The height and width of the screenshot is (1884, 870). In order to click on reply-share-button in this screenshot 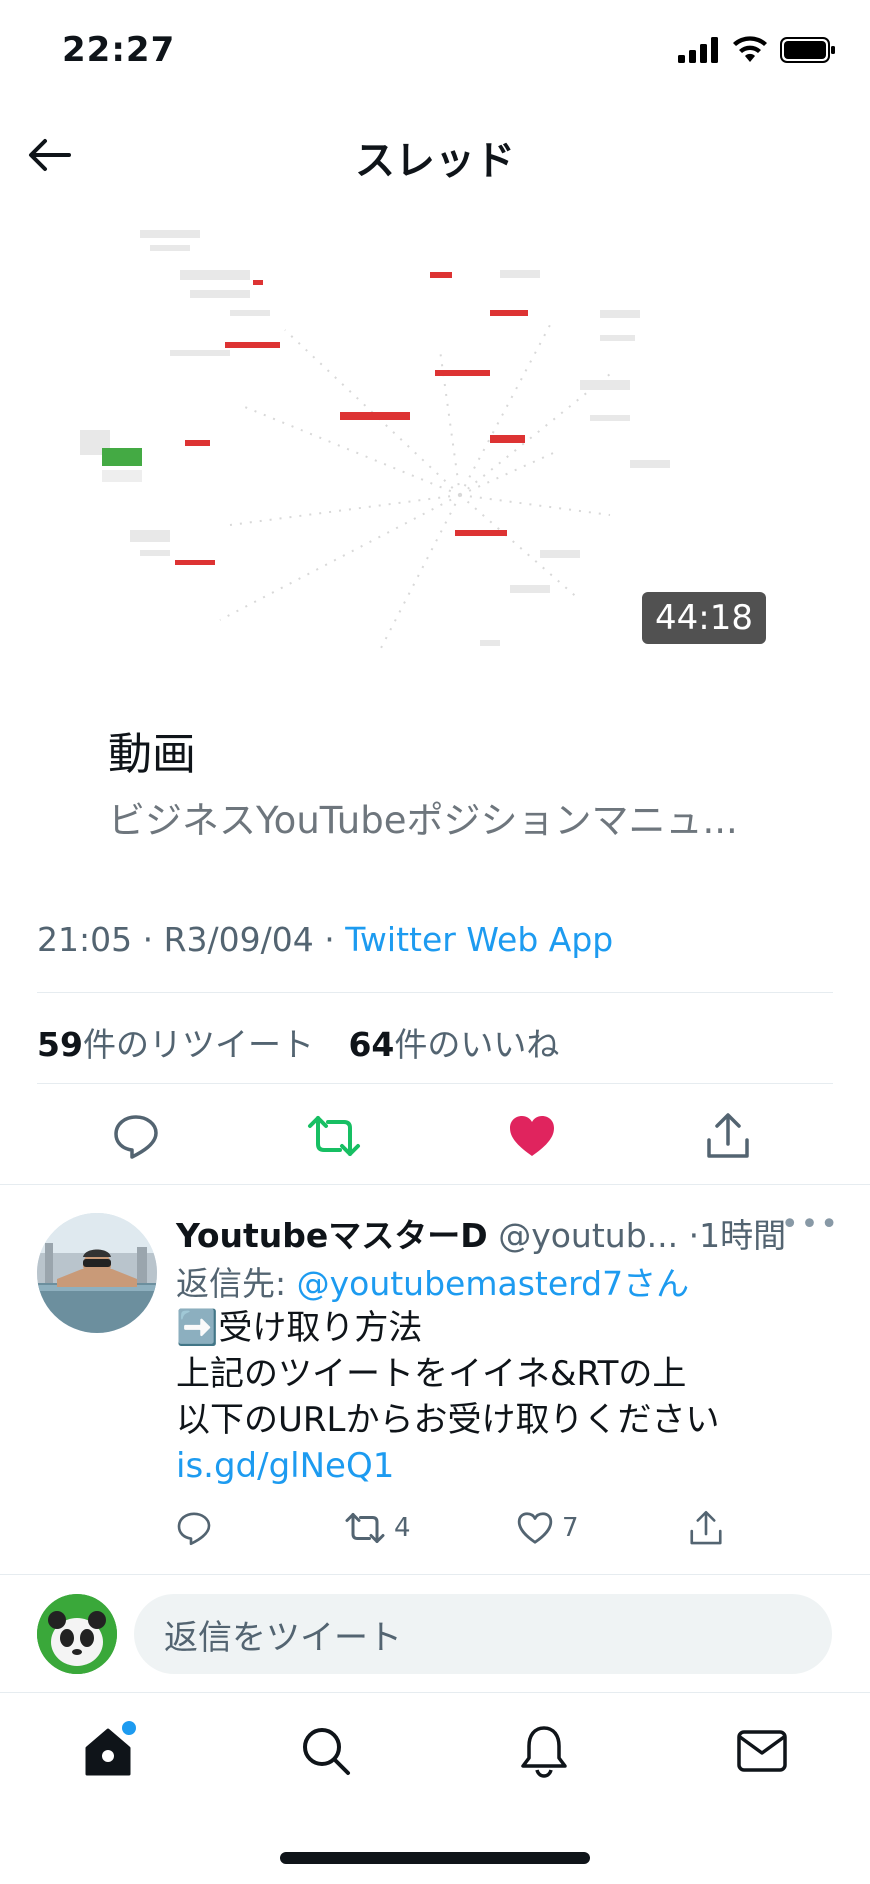, I will do `click(706, 1528)`.